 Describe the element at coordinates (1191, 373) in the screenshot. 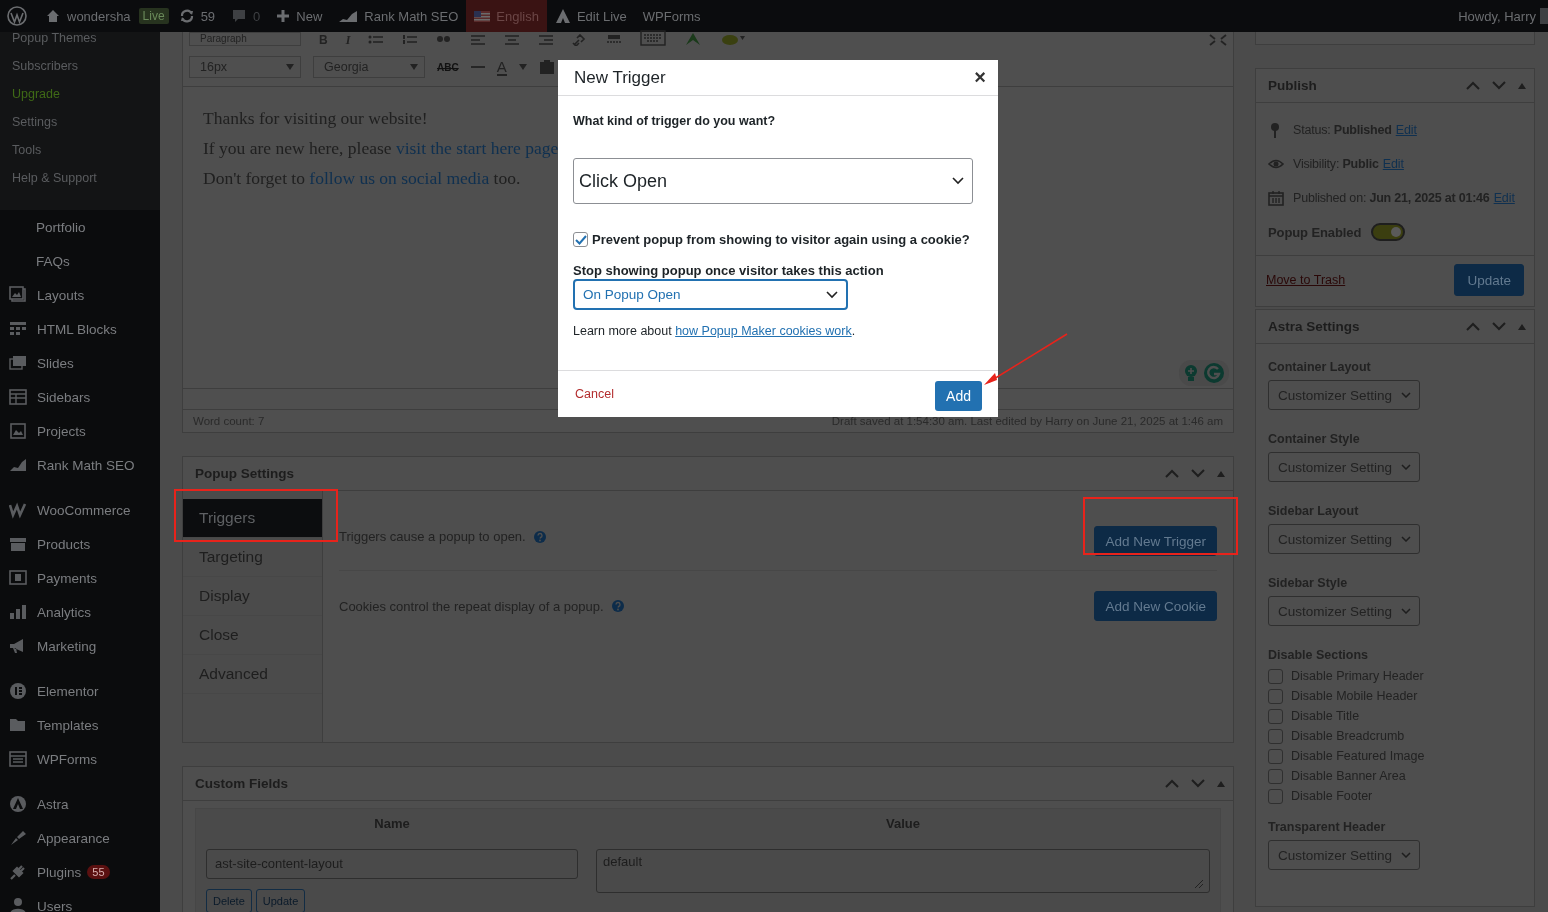

I see `lightbulb-icon` at that location.